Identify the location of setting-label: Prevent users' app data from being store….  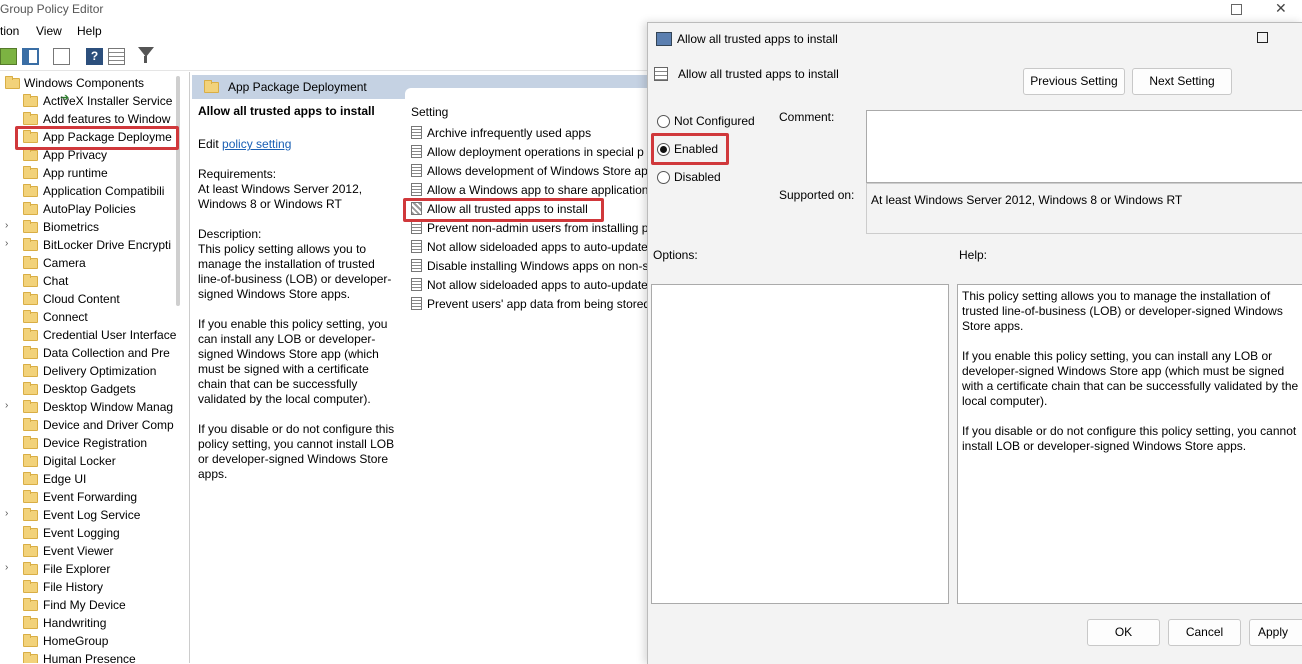
(538, 304).